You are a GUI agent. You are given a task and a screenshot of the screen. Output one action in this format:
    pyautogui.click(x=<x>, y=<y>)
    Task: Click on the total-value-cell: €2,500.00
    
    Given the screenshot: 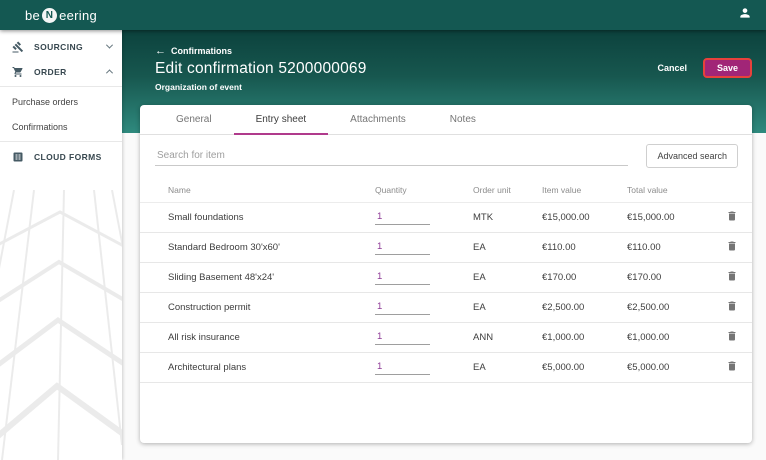 What is the action you would take?
    pyautogui.click(x=648, y=307)
    